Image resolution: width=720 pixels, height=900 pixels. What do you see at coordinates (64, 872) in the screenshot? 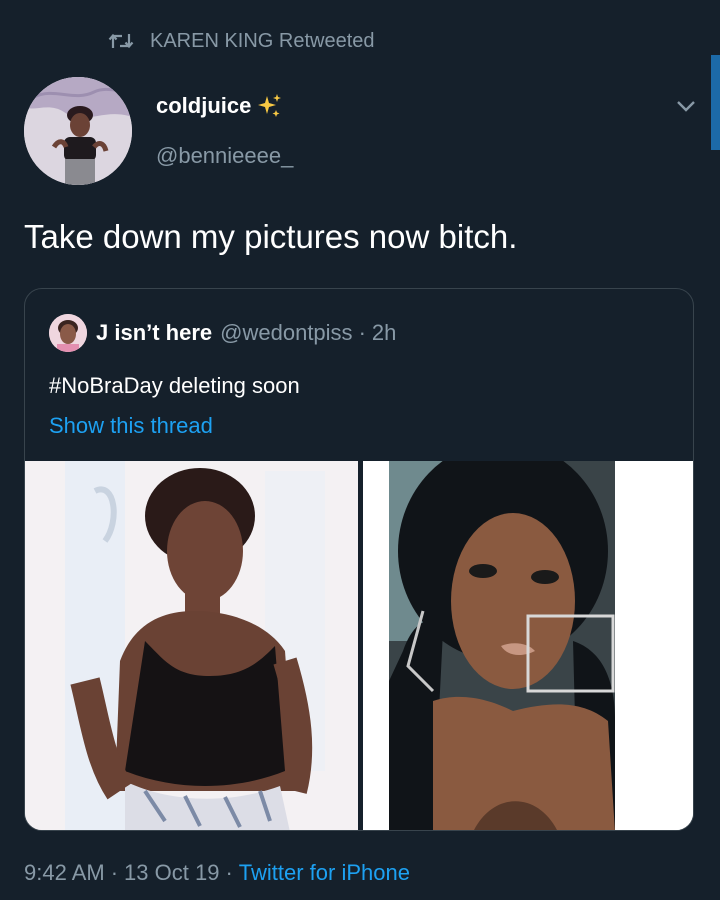
I see `tweet-time: 9:42 AM` at bounding box center [64, 872].